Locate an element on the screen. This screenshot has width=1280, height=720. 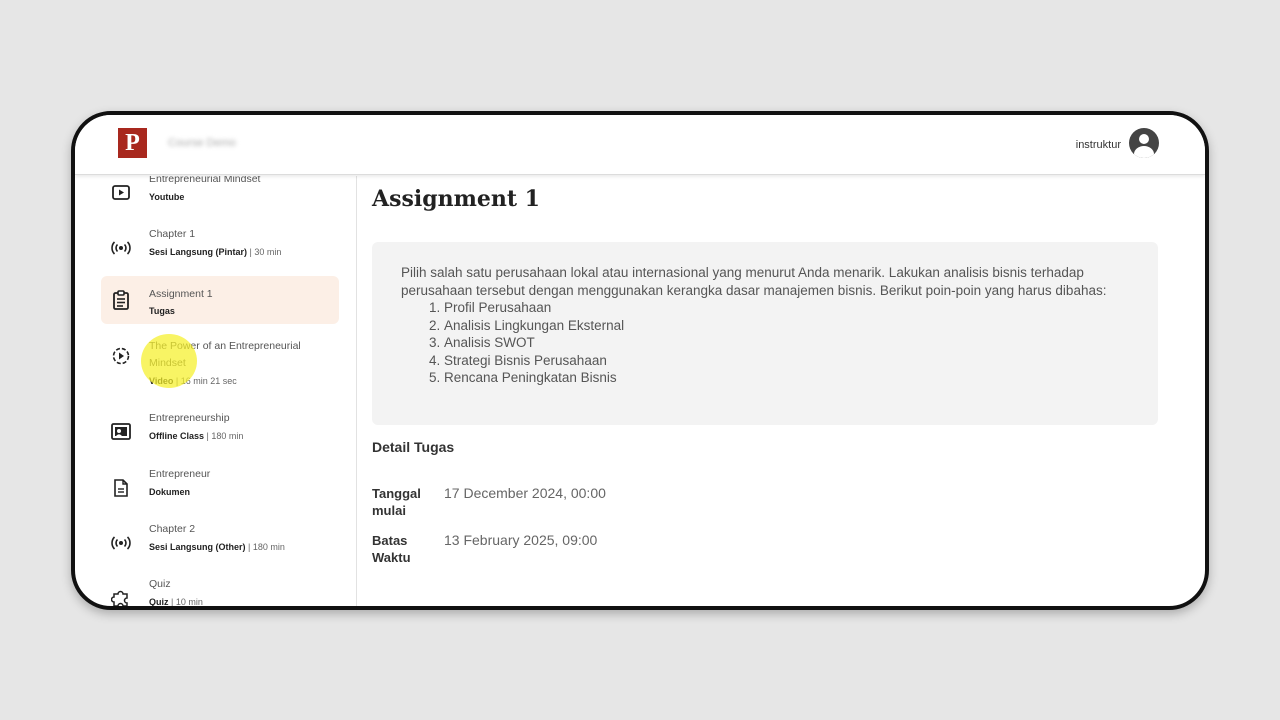
list-item: Analisis SWOT is located at coordinates (786, 343).